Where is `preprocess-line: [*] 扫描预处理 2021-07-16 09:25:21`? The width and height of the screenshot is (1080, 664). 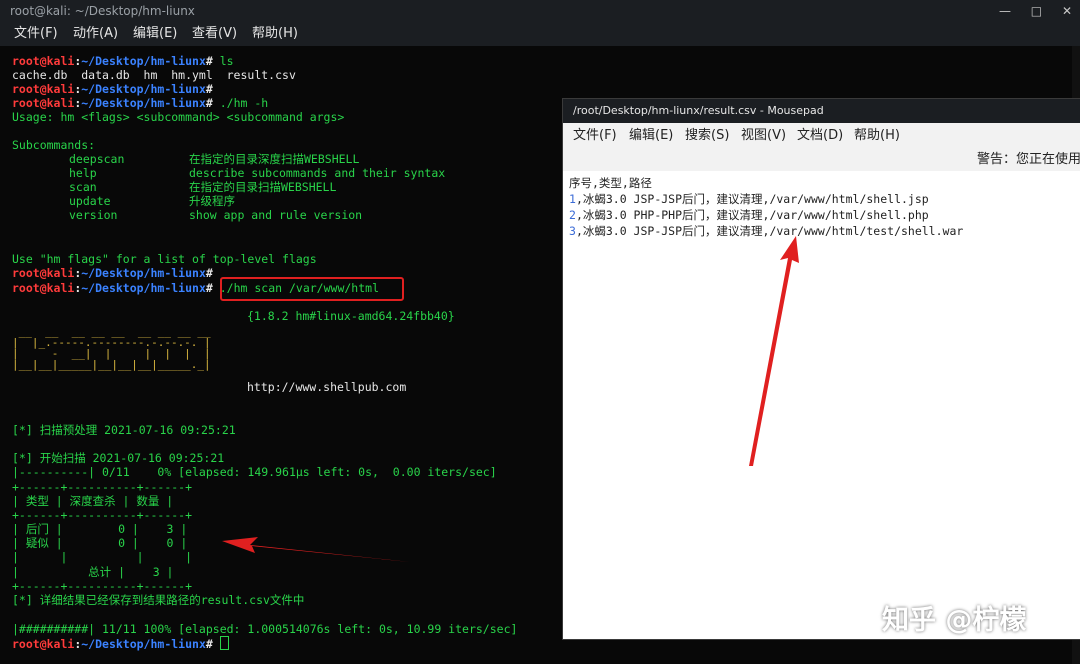 preprocess-line: [*] 扫描预处理 2021-07-16 09:25:21 is located at coordinates (124, 430).